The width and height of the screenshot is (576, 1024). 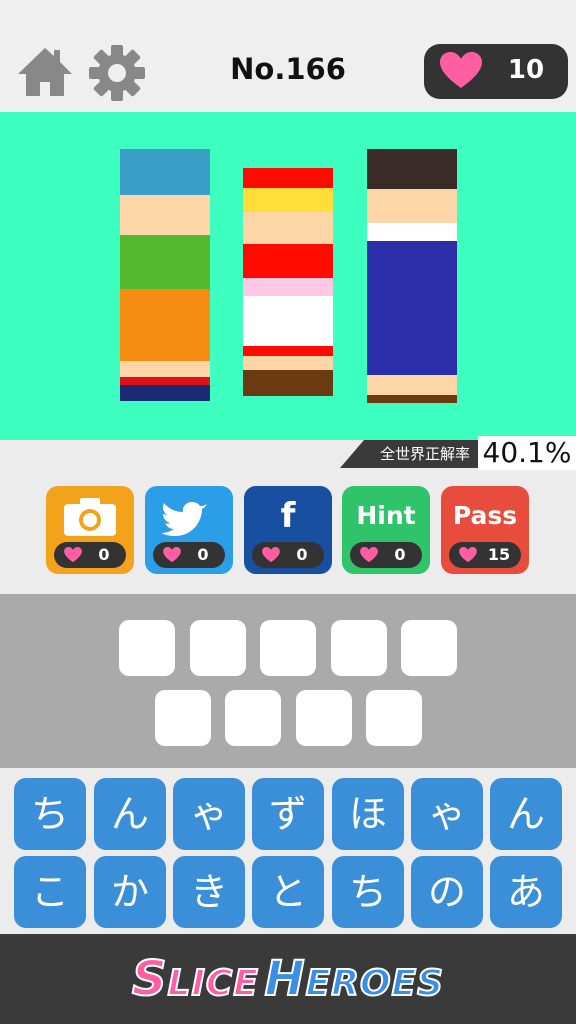 I want to click on camera-button: 0, so click(x=90, y=530).